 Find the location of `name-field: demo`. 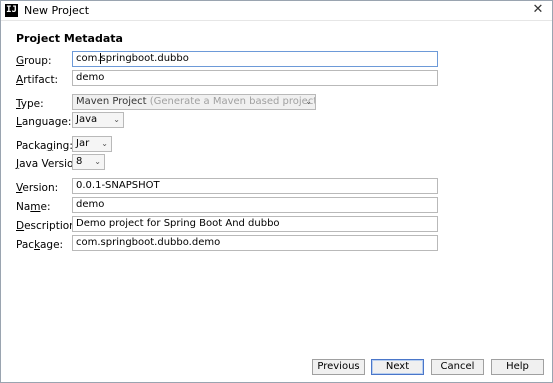

name-field: demo is located at coordinates (255, 205).